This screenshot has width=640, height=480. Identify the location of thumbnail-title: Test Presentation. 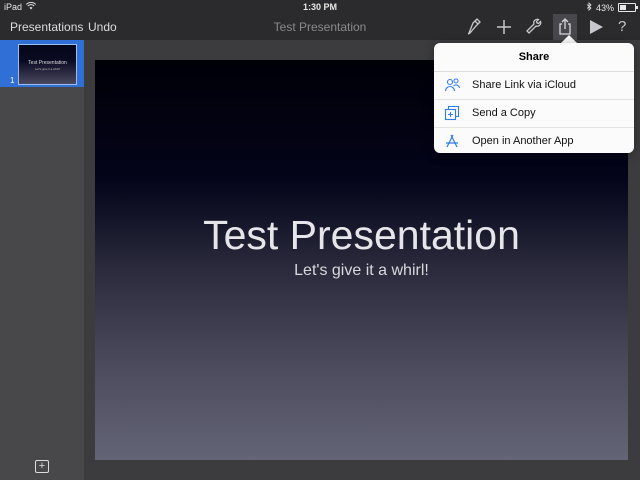
(47, 63).